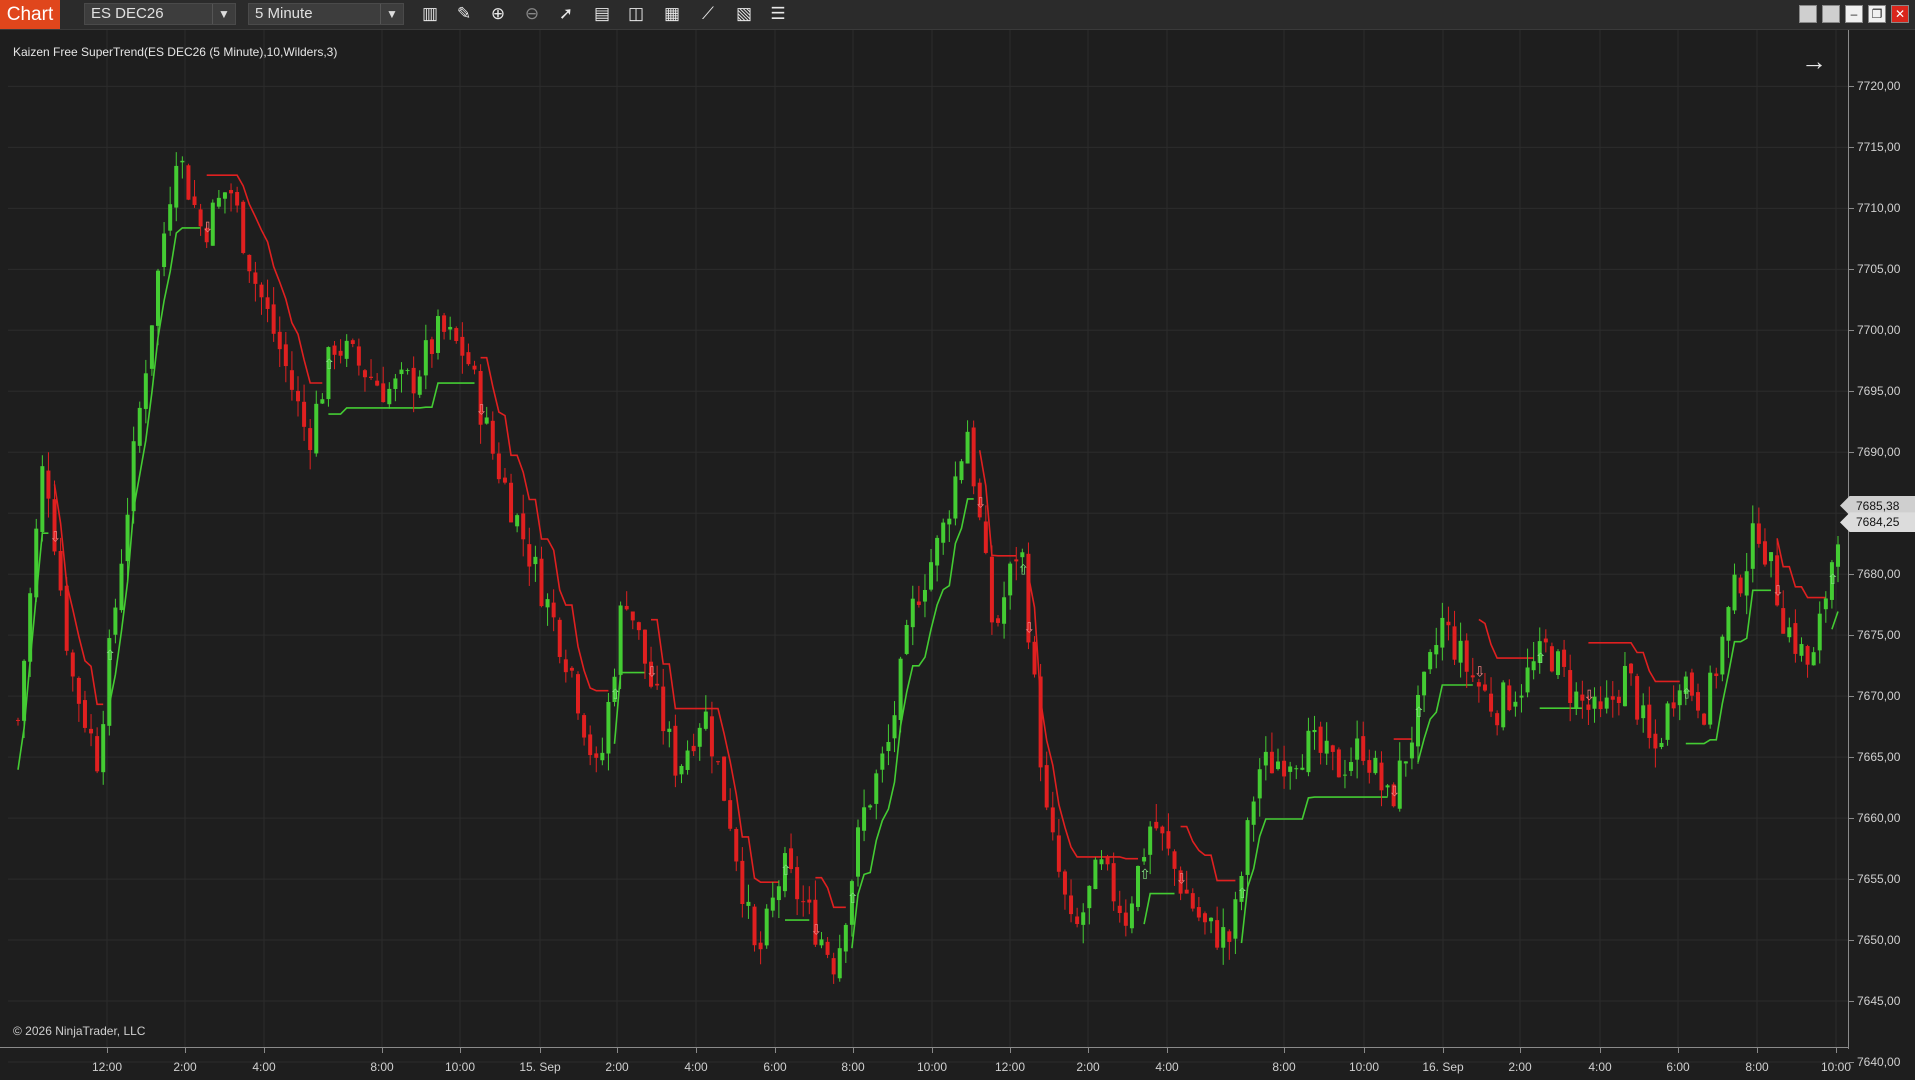  Describe the element at coordinates (160, 14) in the screenshot. I see `instrument-selector: ES DEC26 ▼` at that location.